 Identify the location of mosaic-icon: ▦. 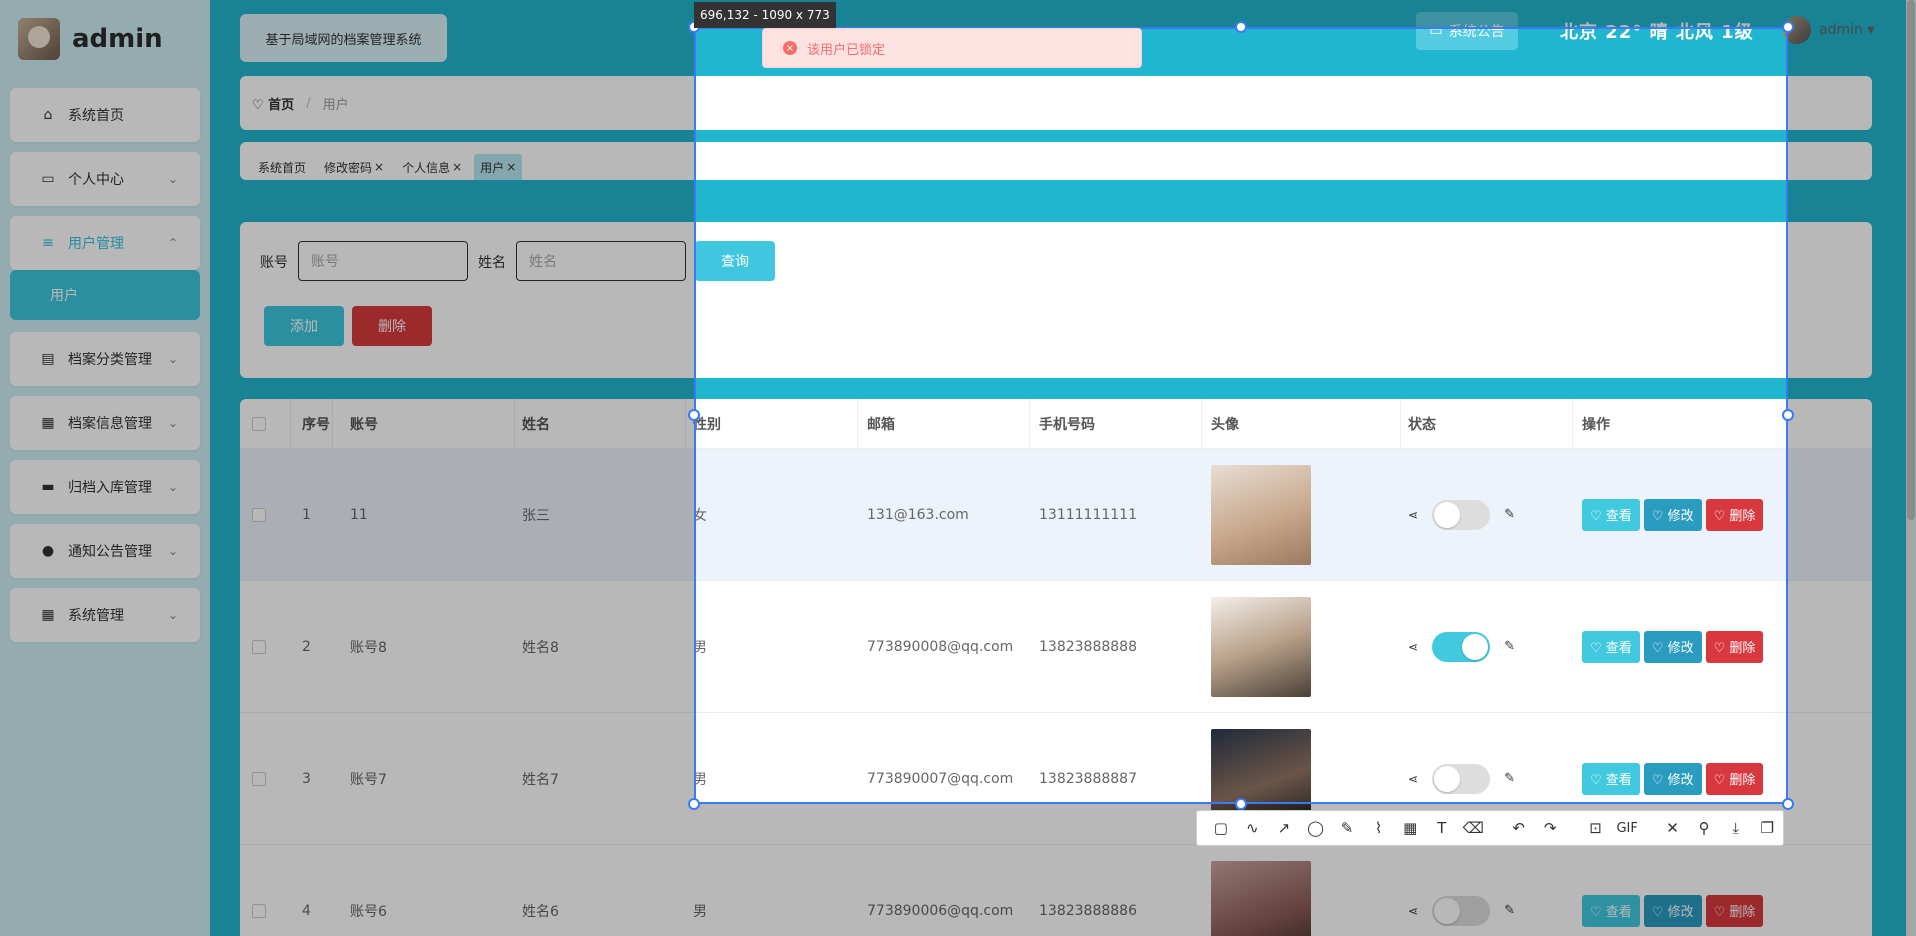
(1410, 828).